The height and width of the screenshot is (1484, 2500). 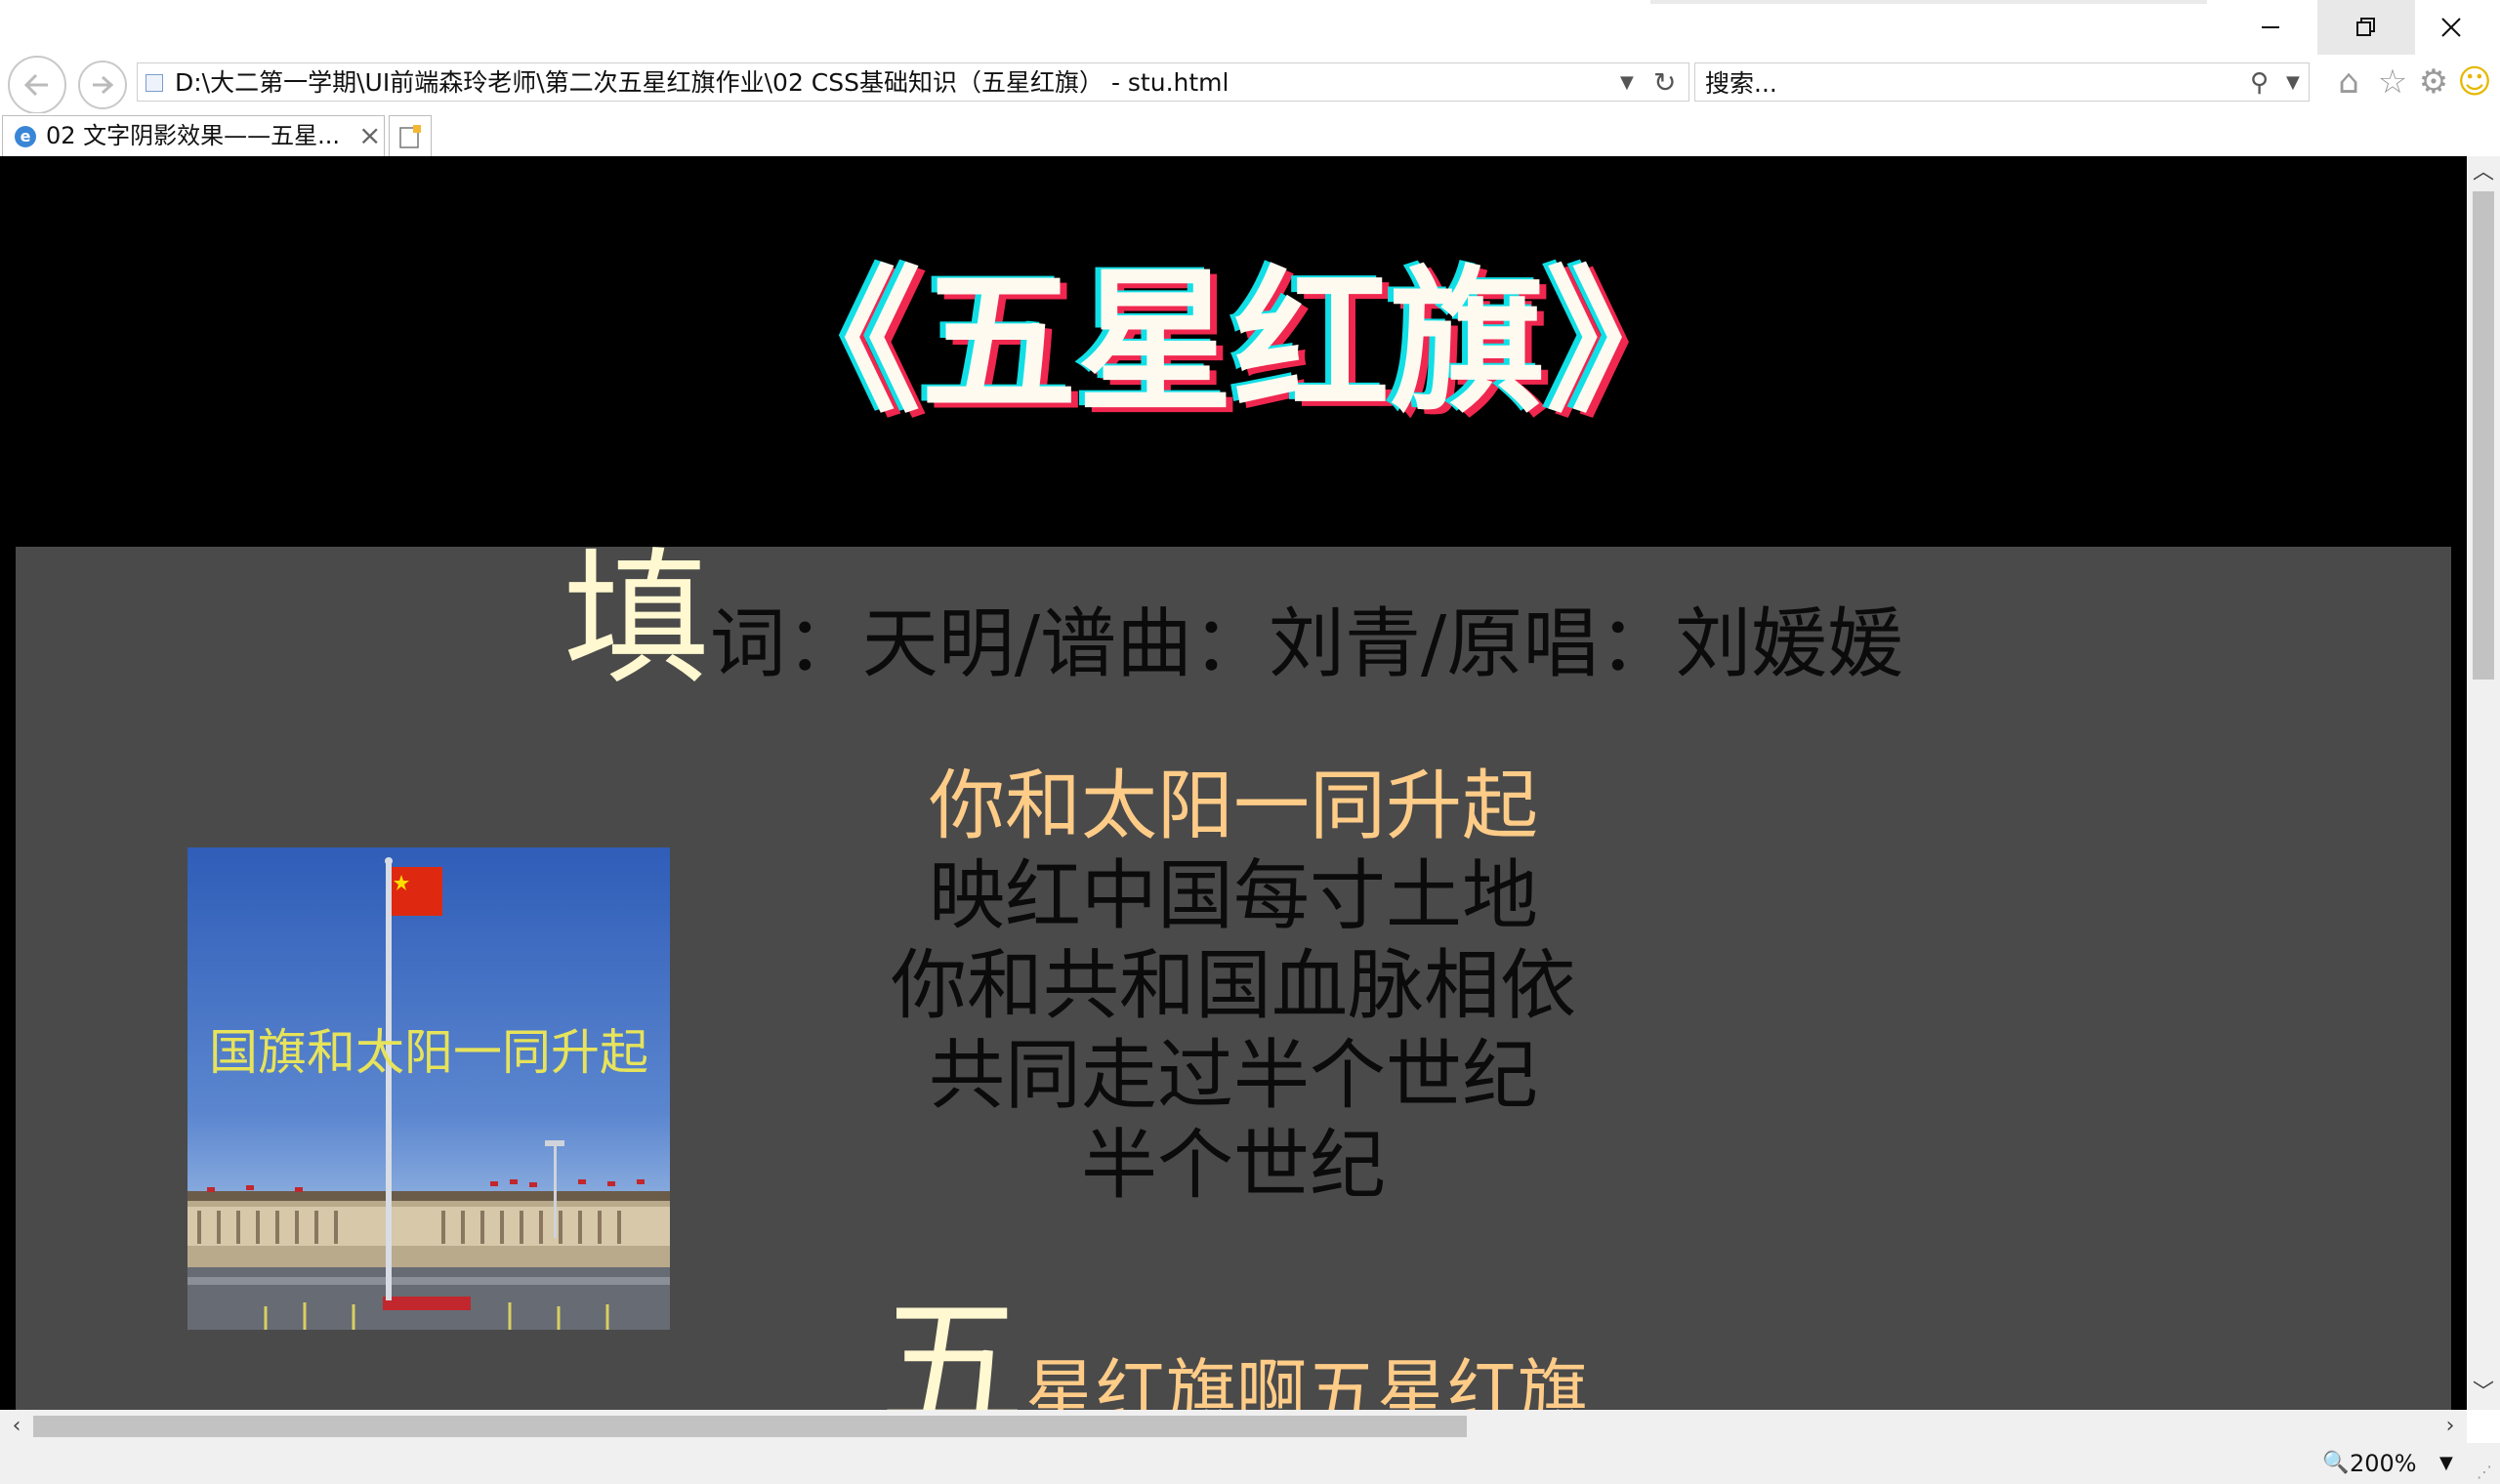 What do you see at coordinates (2484, 783) in the screenshot?
I see `vertical-scrollbar: ︿ ﹀` at bounding box center [2484, 783].